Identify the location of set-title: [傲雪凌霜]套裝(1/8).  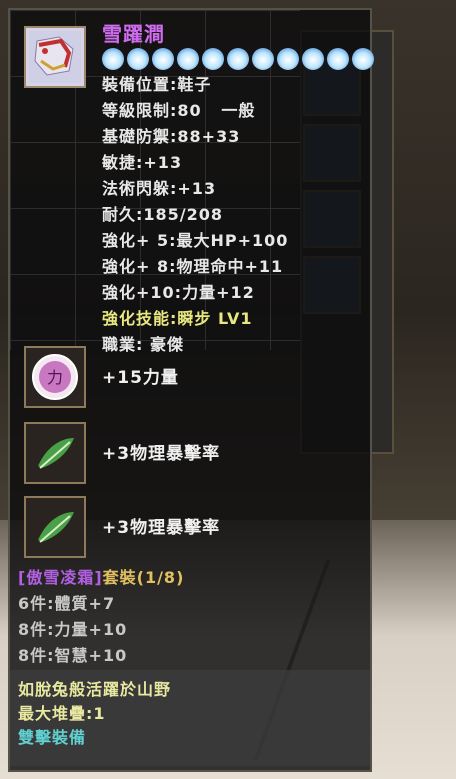
(101, 576).